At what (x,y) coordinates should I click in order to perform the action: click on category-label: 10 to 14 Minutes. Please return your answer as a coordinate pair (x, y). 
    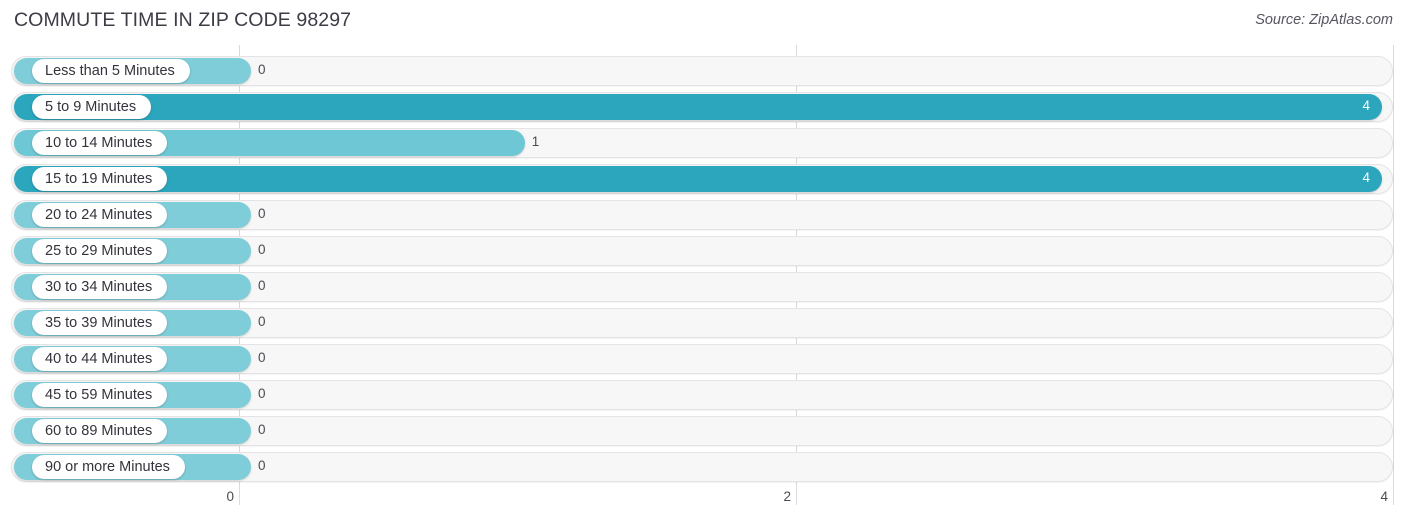
    Looking at the image, I should click on (99, 142).